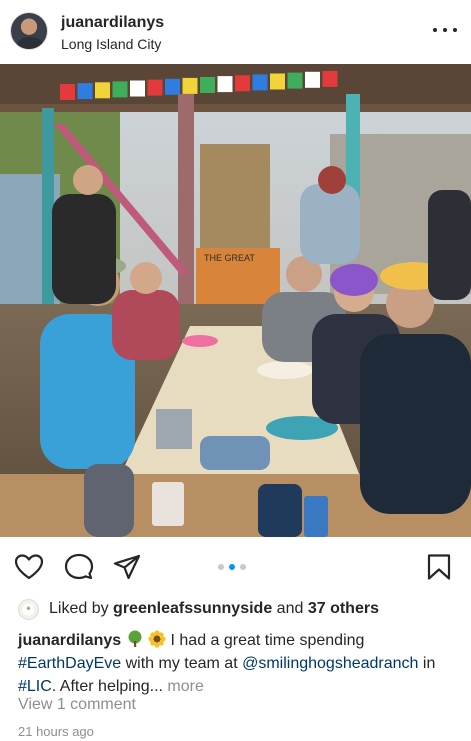 This screenshot has height=741, width=471. I want to click on share-icon, so click(127, 567).